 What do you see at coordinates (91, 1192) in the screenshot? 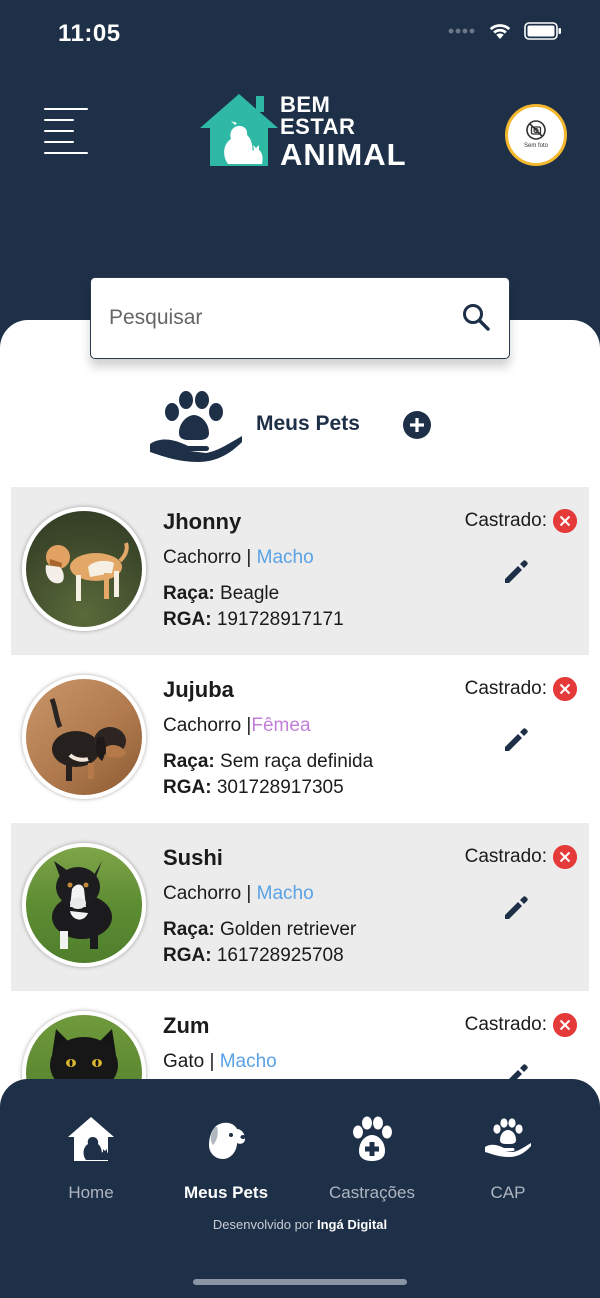
I see `tab-label: Home` at bounding box center [91, 1192].